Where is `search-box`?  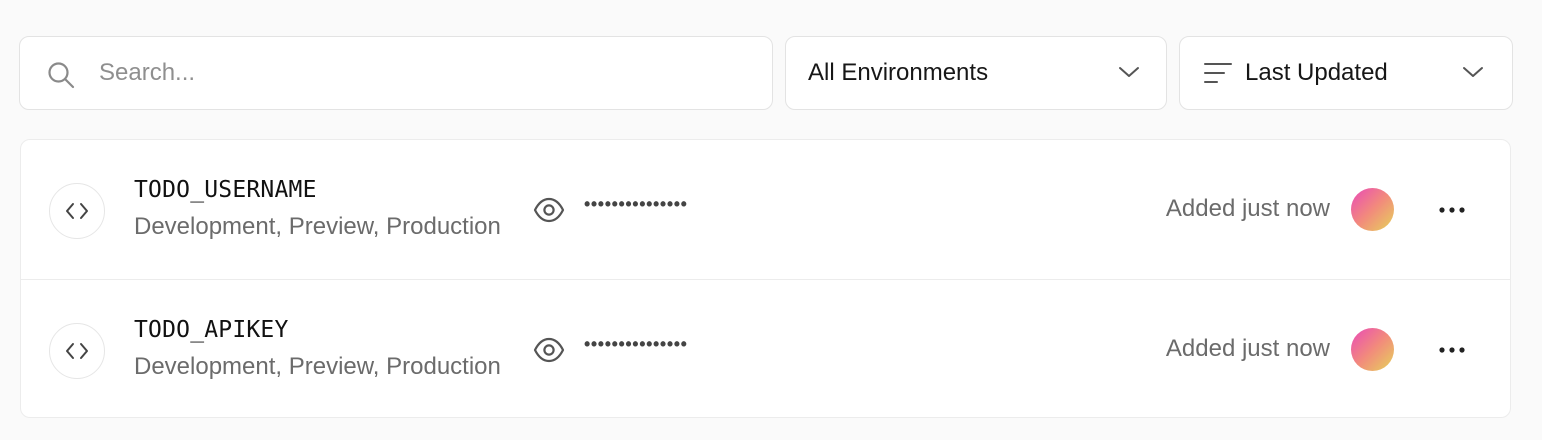 search-box is located at coordinates (396, 73).